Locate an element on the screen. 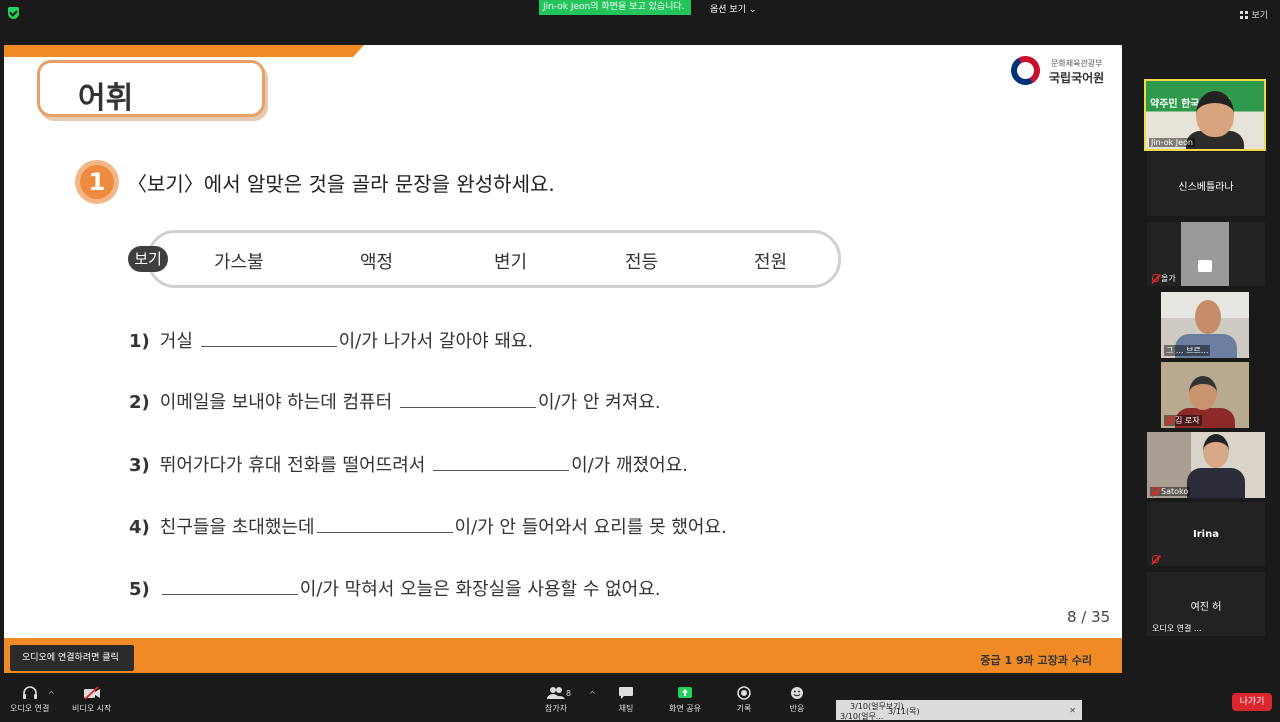 Image resolution: width=1280 pixels, height=722 pixels. record-button: 기록 is located at coordinates (744, 700).